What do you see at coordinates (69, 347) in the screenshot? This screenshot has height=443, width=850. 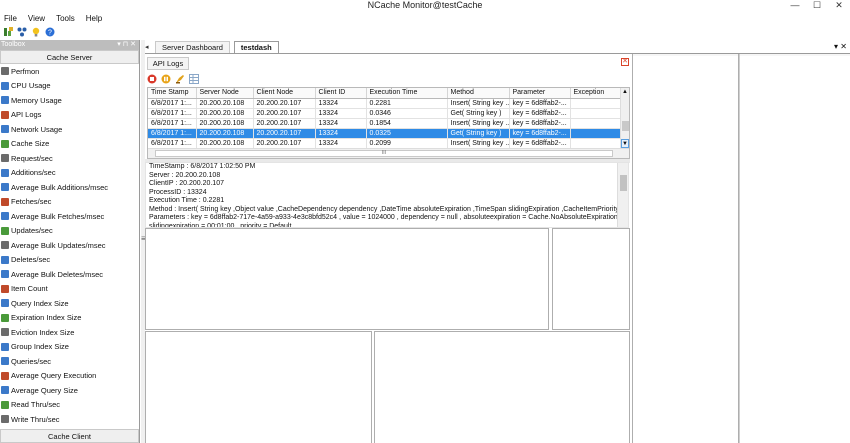 I see `counter-item: Group Index Size` at bounding box center [69, 347].